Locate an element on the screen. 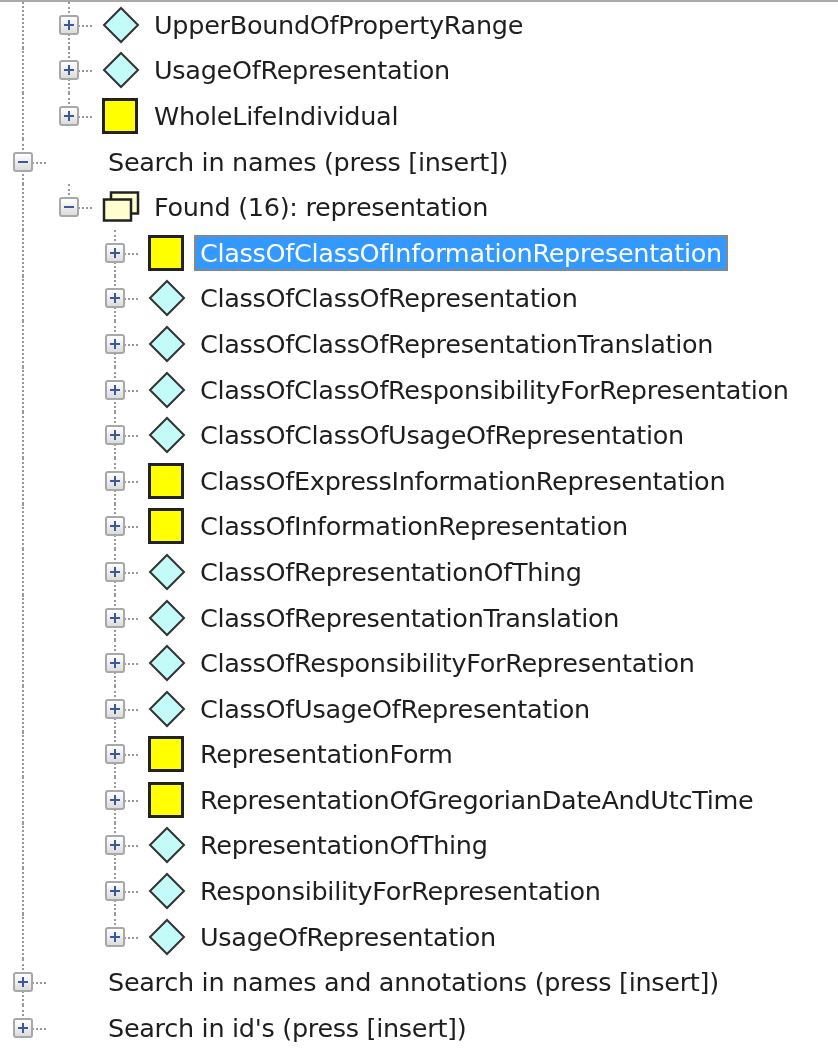  tree-item-label: ClassOfClassOfRepresentation is located at coordinates (389, 298).